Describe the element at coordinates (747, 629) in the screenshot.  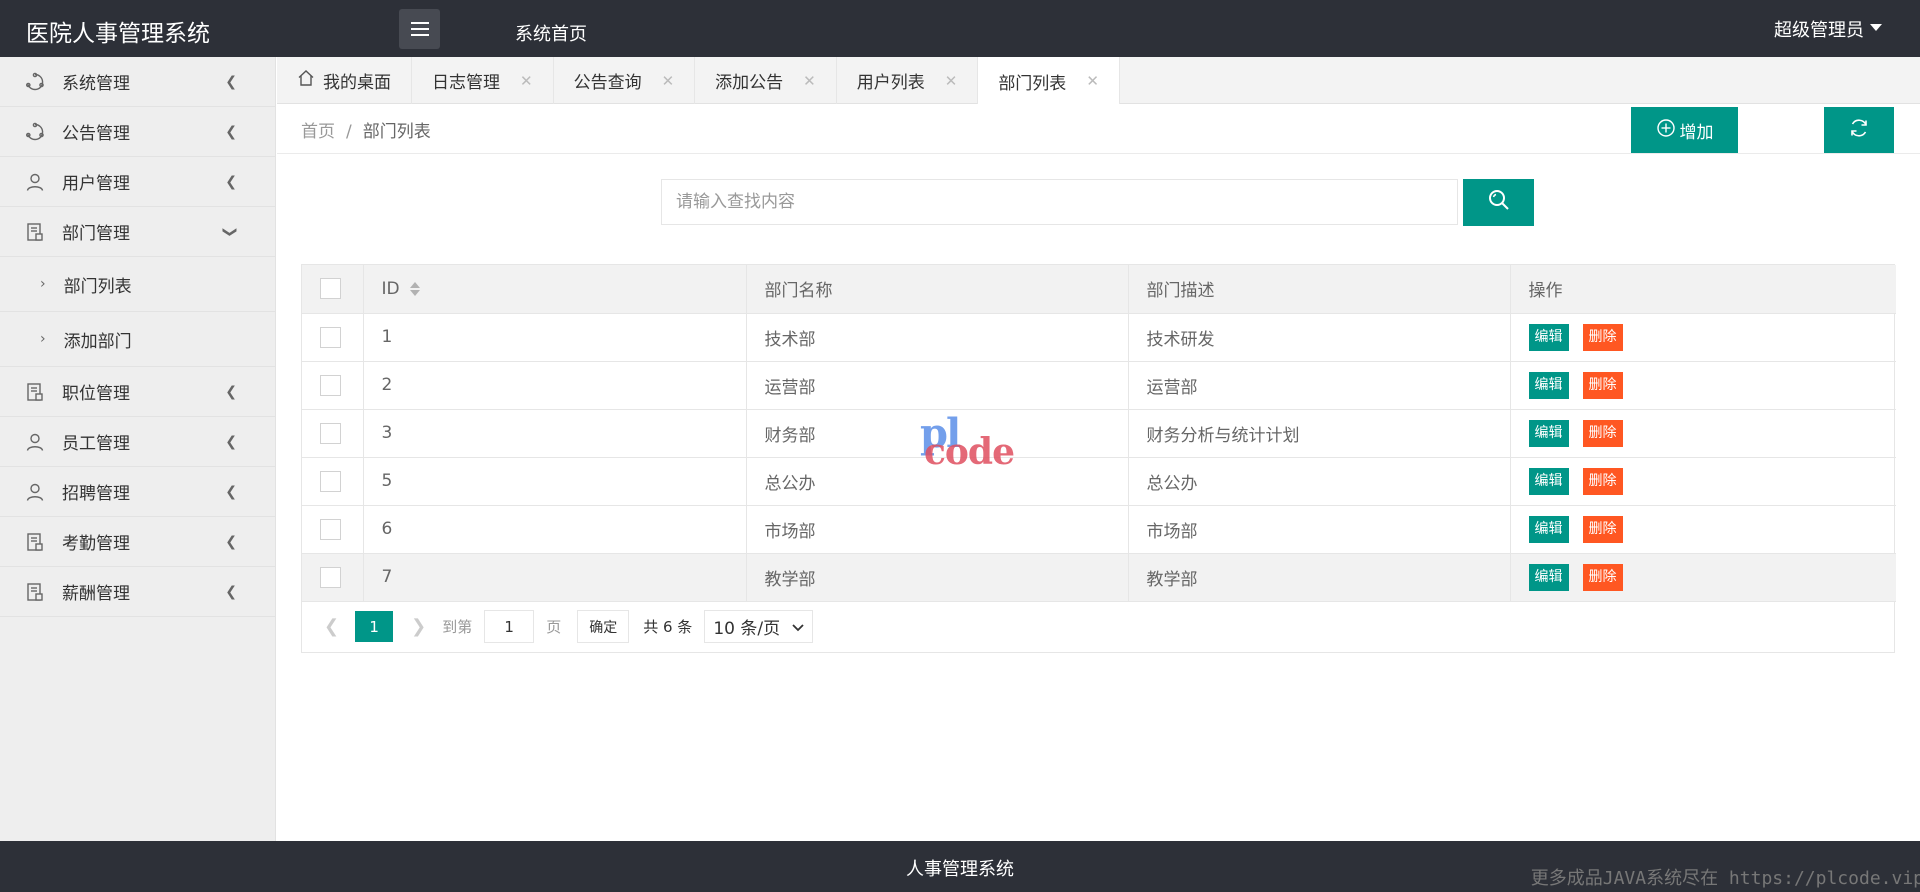
I see `page-size-value: 10 条/页` at that location.